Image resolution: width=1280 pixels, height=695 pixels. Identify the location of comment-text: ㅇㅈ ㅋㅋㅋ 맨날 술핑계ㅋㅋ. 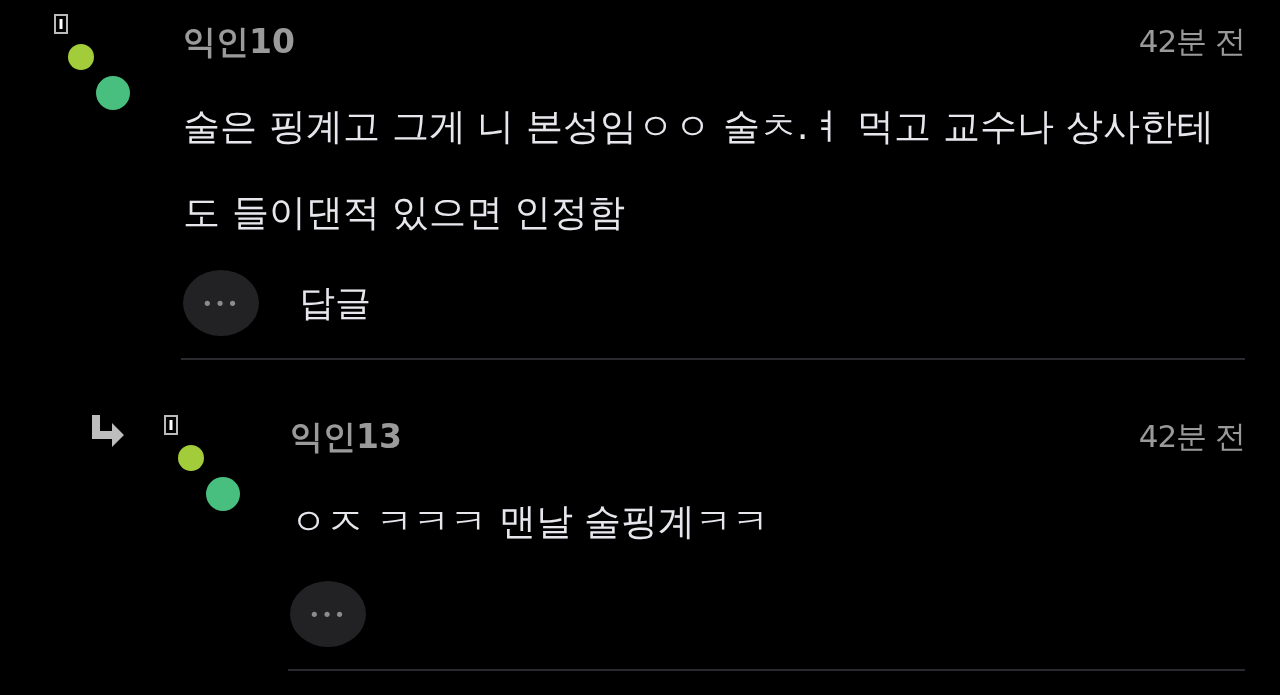
(530, 522).